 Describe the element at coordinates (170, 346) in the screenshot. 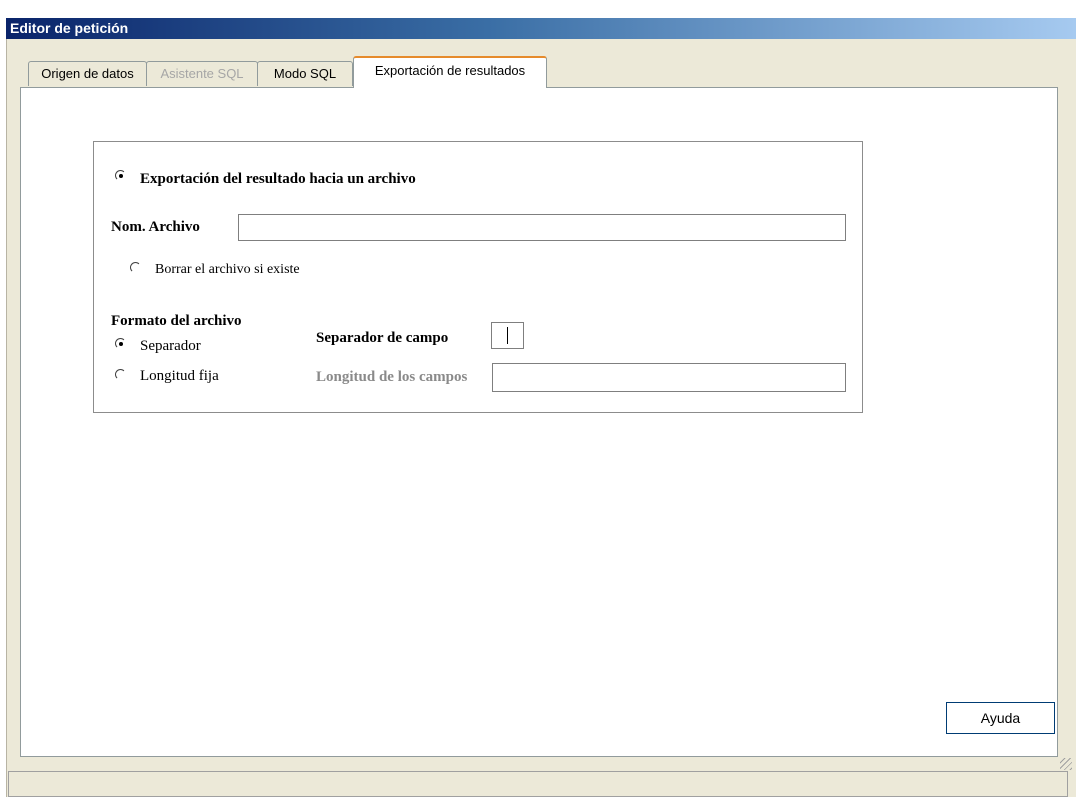

I see `format-separator-label: Separador` at that location.